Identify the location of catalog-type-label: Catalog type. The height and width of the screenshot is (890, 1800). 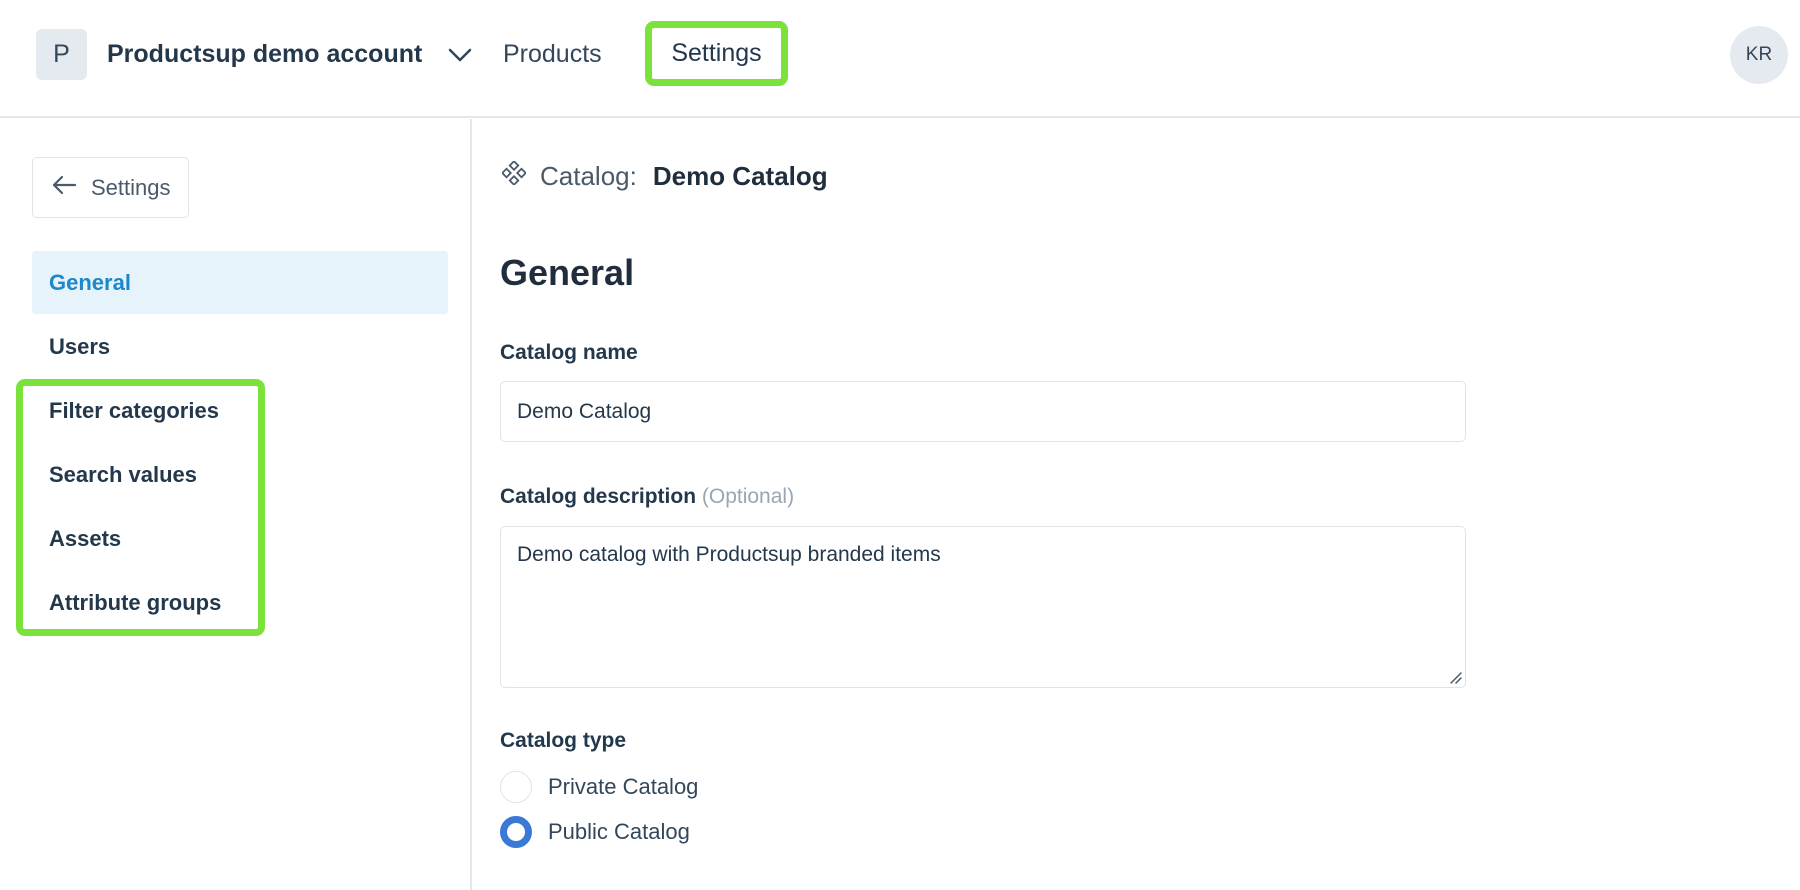
(563, 740).